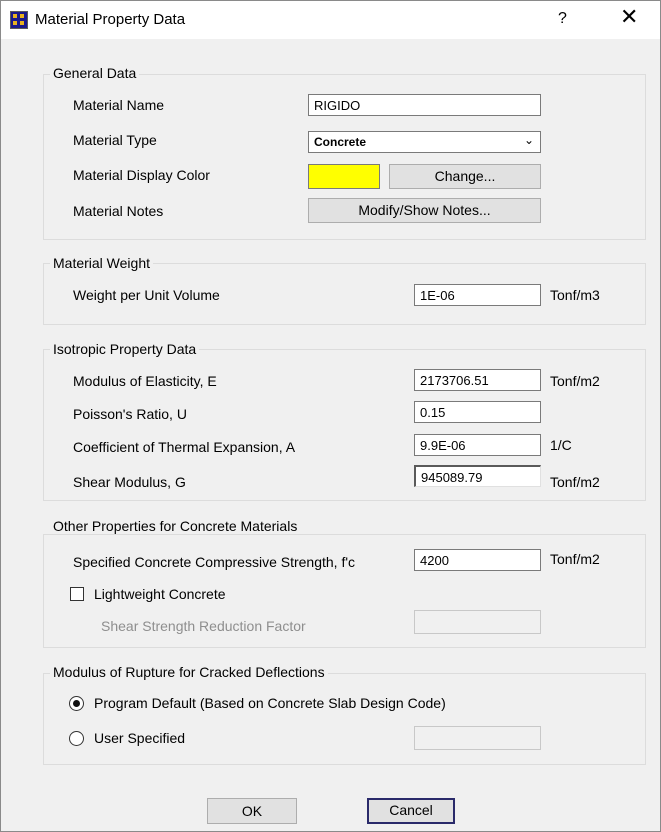 Image resolution: width=661 pixels, height=832 pixels. I want to click on material-type-value: Concrete, so click(340, 142).